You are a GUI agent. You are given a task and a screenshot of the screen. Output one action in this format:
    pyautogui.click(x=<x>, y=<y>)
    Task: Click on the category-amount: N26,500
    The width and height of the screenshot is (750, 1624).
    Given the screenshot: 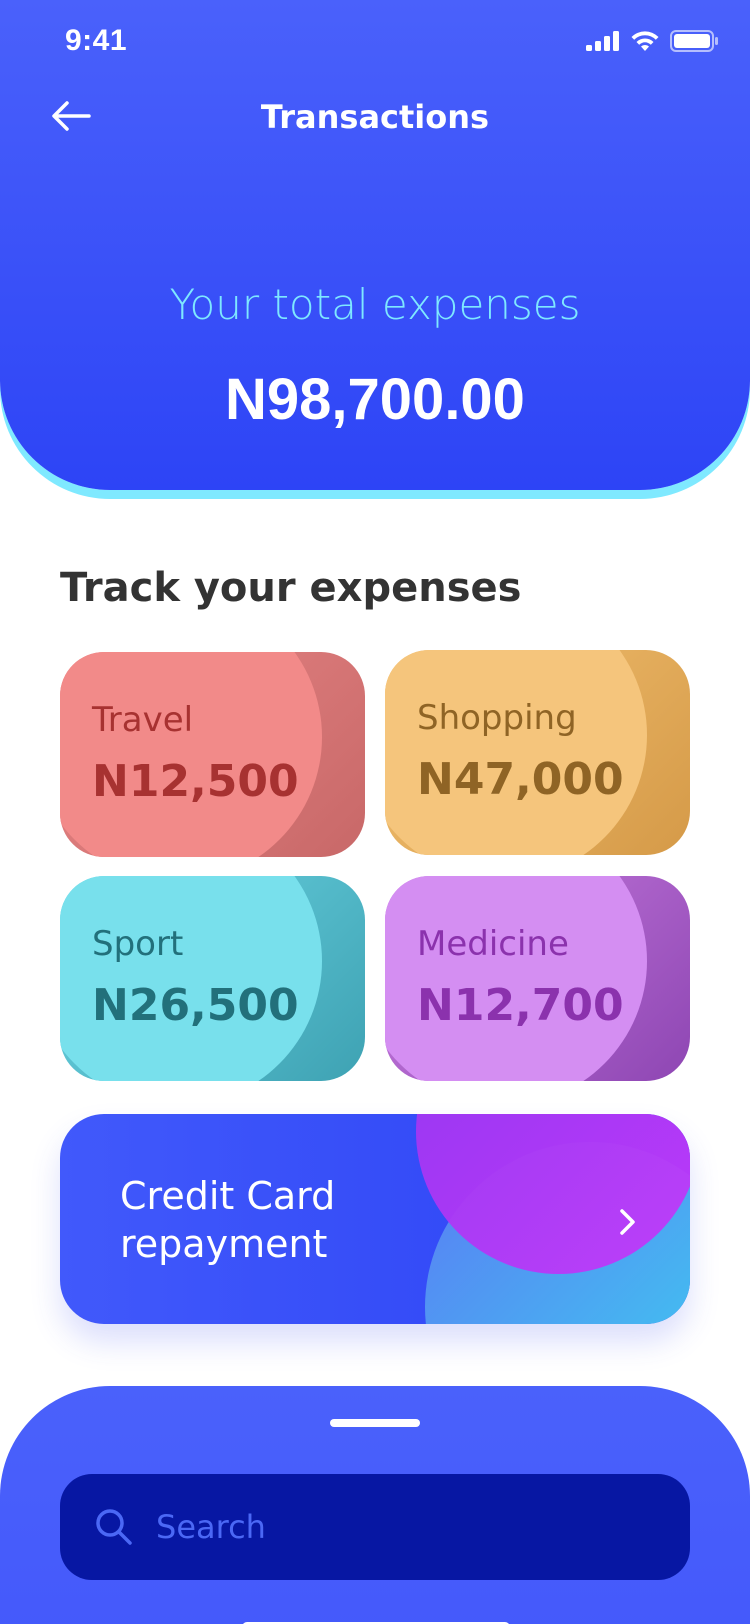 What is the action you would take?
    pyautogui.click(x=195, y=1005)
    